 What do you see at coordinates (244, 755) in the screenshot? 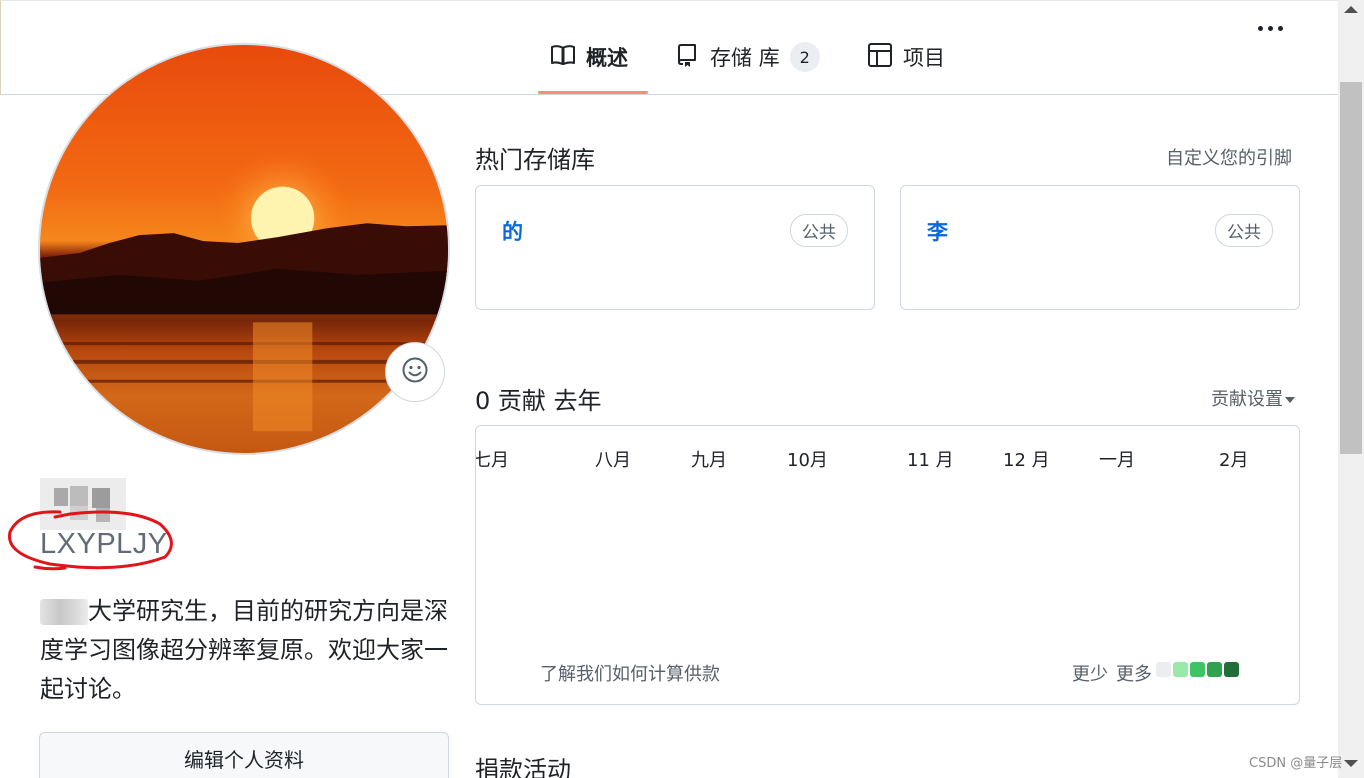
I see `edit-profile-button: 编辑个人资料` at bounding box center [244, 755].